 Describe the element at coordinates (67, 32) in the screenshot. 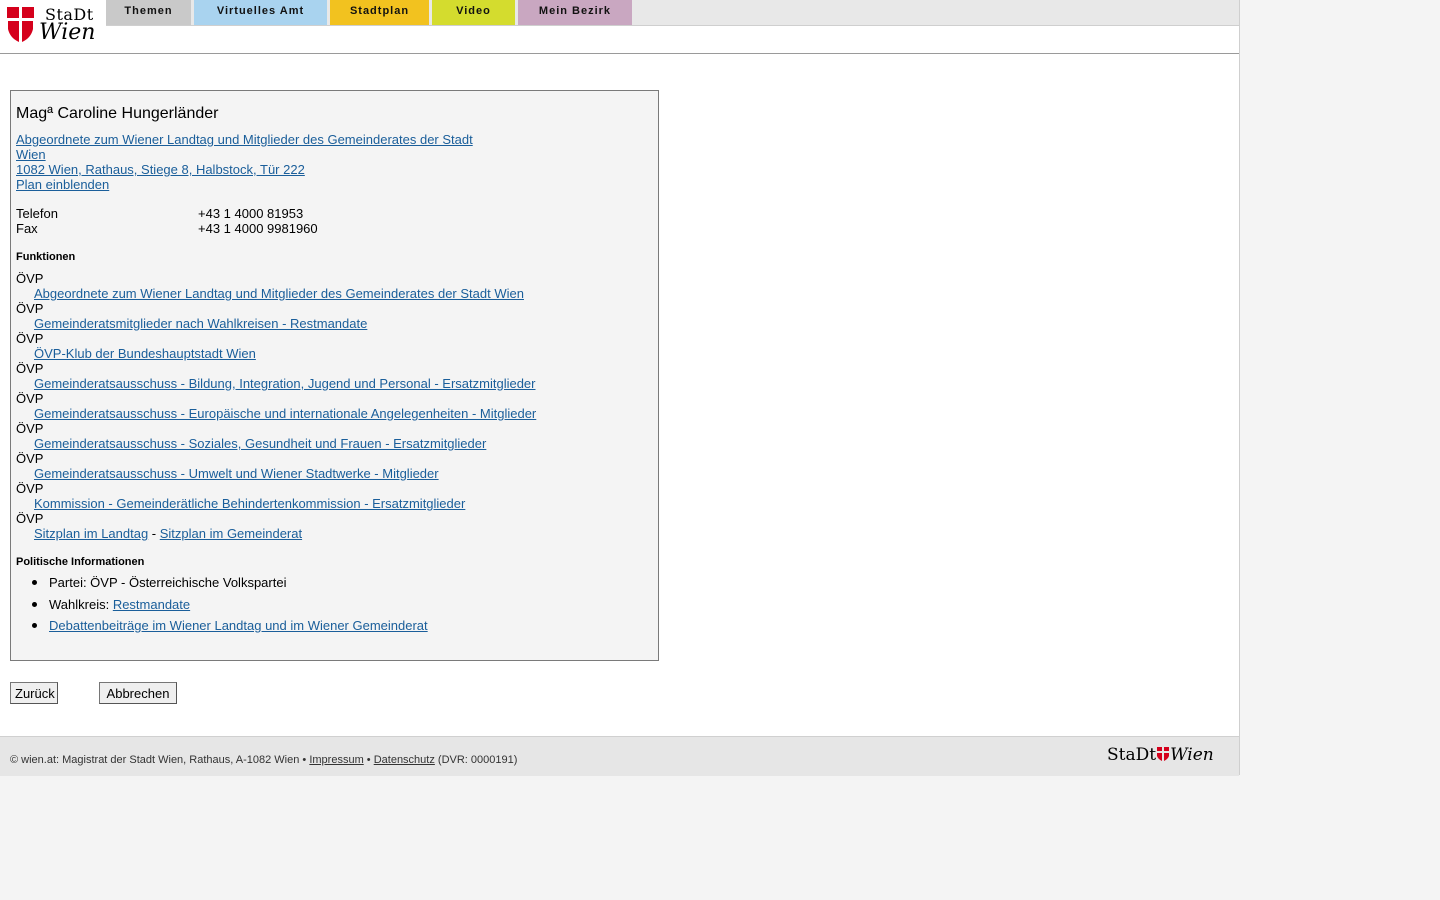

I see `logo-text-wien: Wien` at that location.